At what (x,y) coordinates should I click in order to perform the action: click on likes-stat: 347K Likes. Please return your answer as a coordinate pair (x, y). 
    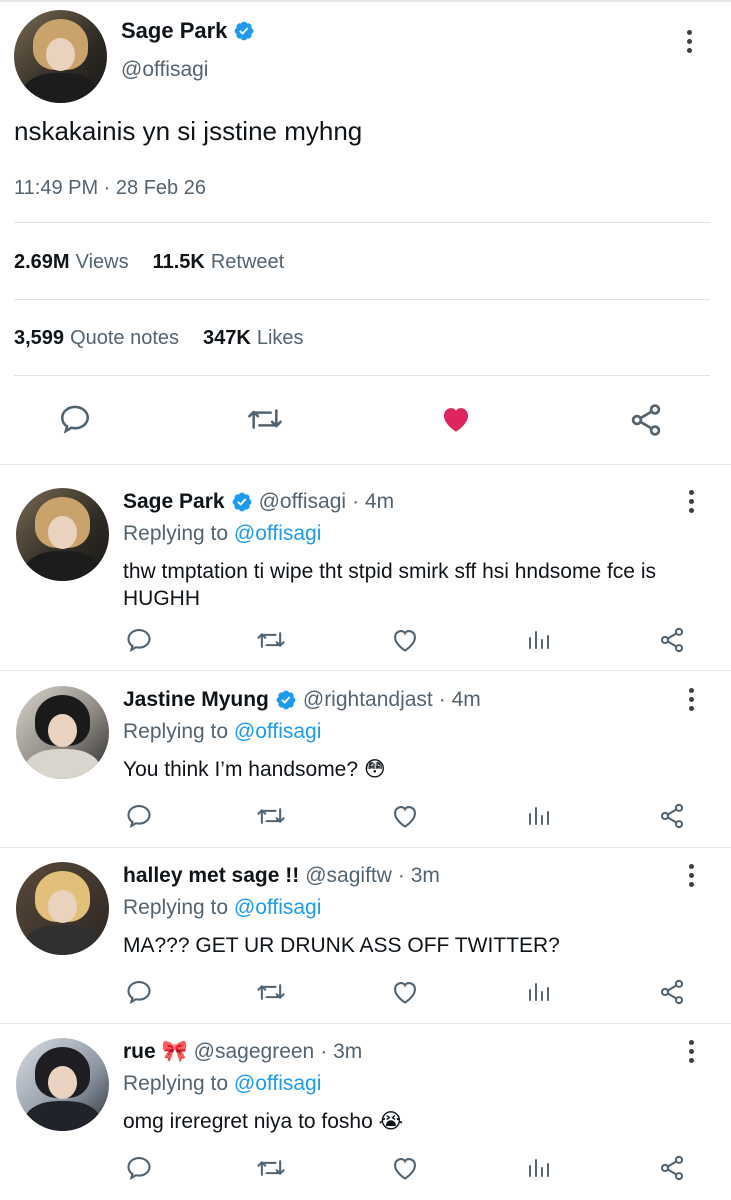
    Looking at the image, I should click on (253, 338).